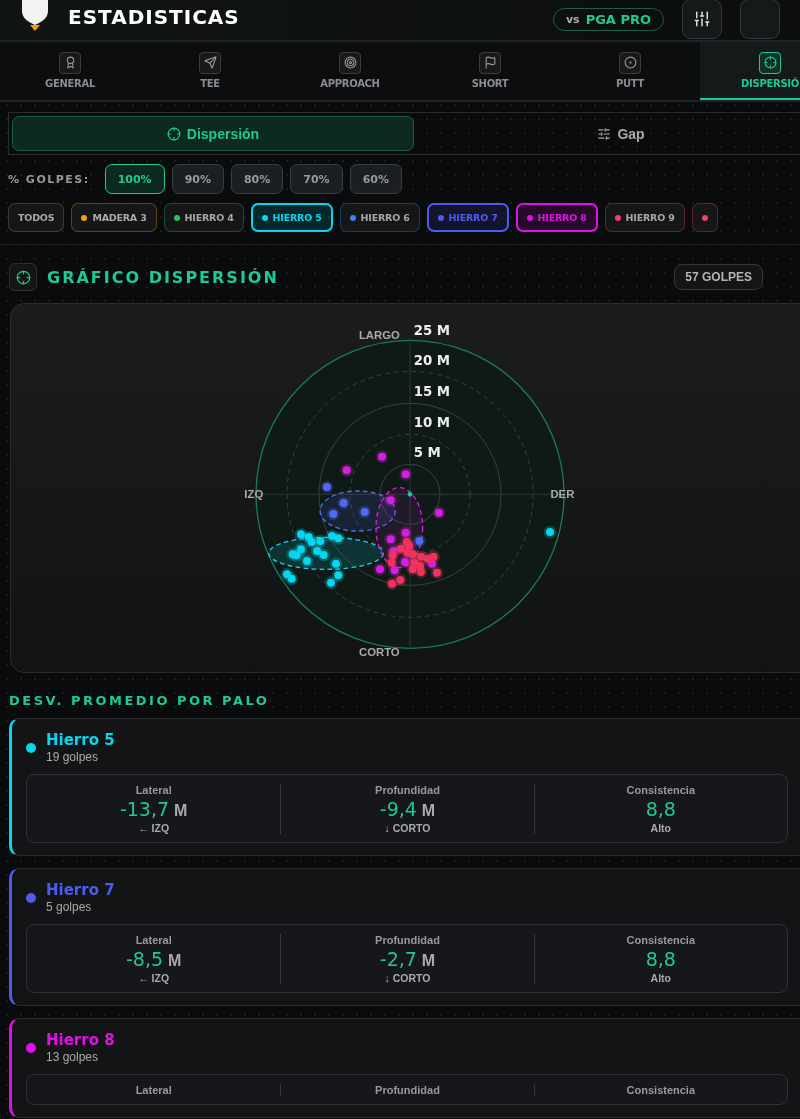 The width and height of the screenshot is (800, 1119). Describe the element at coordinates (73, 1057) in the screenshot. I see `shot-count: 13 golpes` at that location.